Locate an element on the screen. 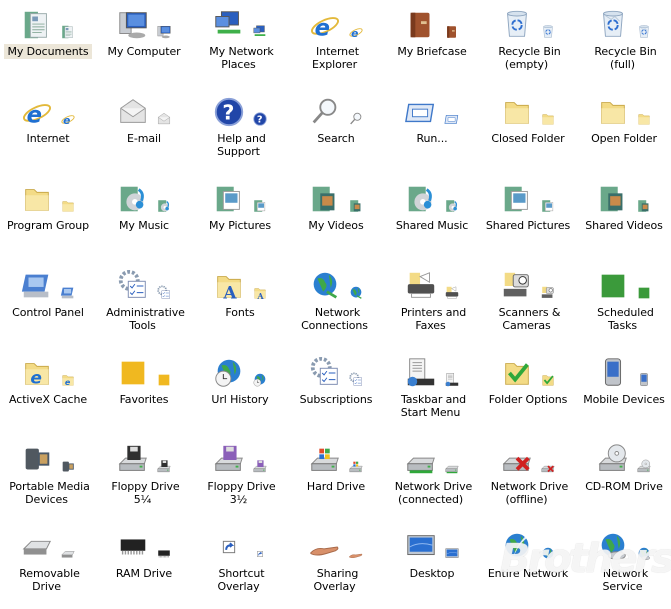 The image size is (671, 609). icon-label-text: Desktop is located at coordinates (432, 573).